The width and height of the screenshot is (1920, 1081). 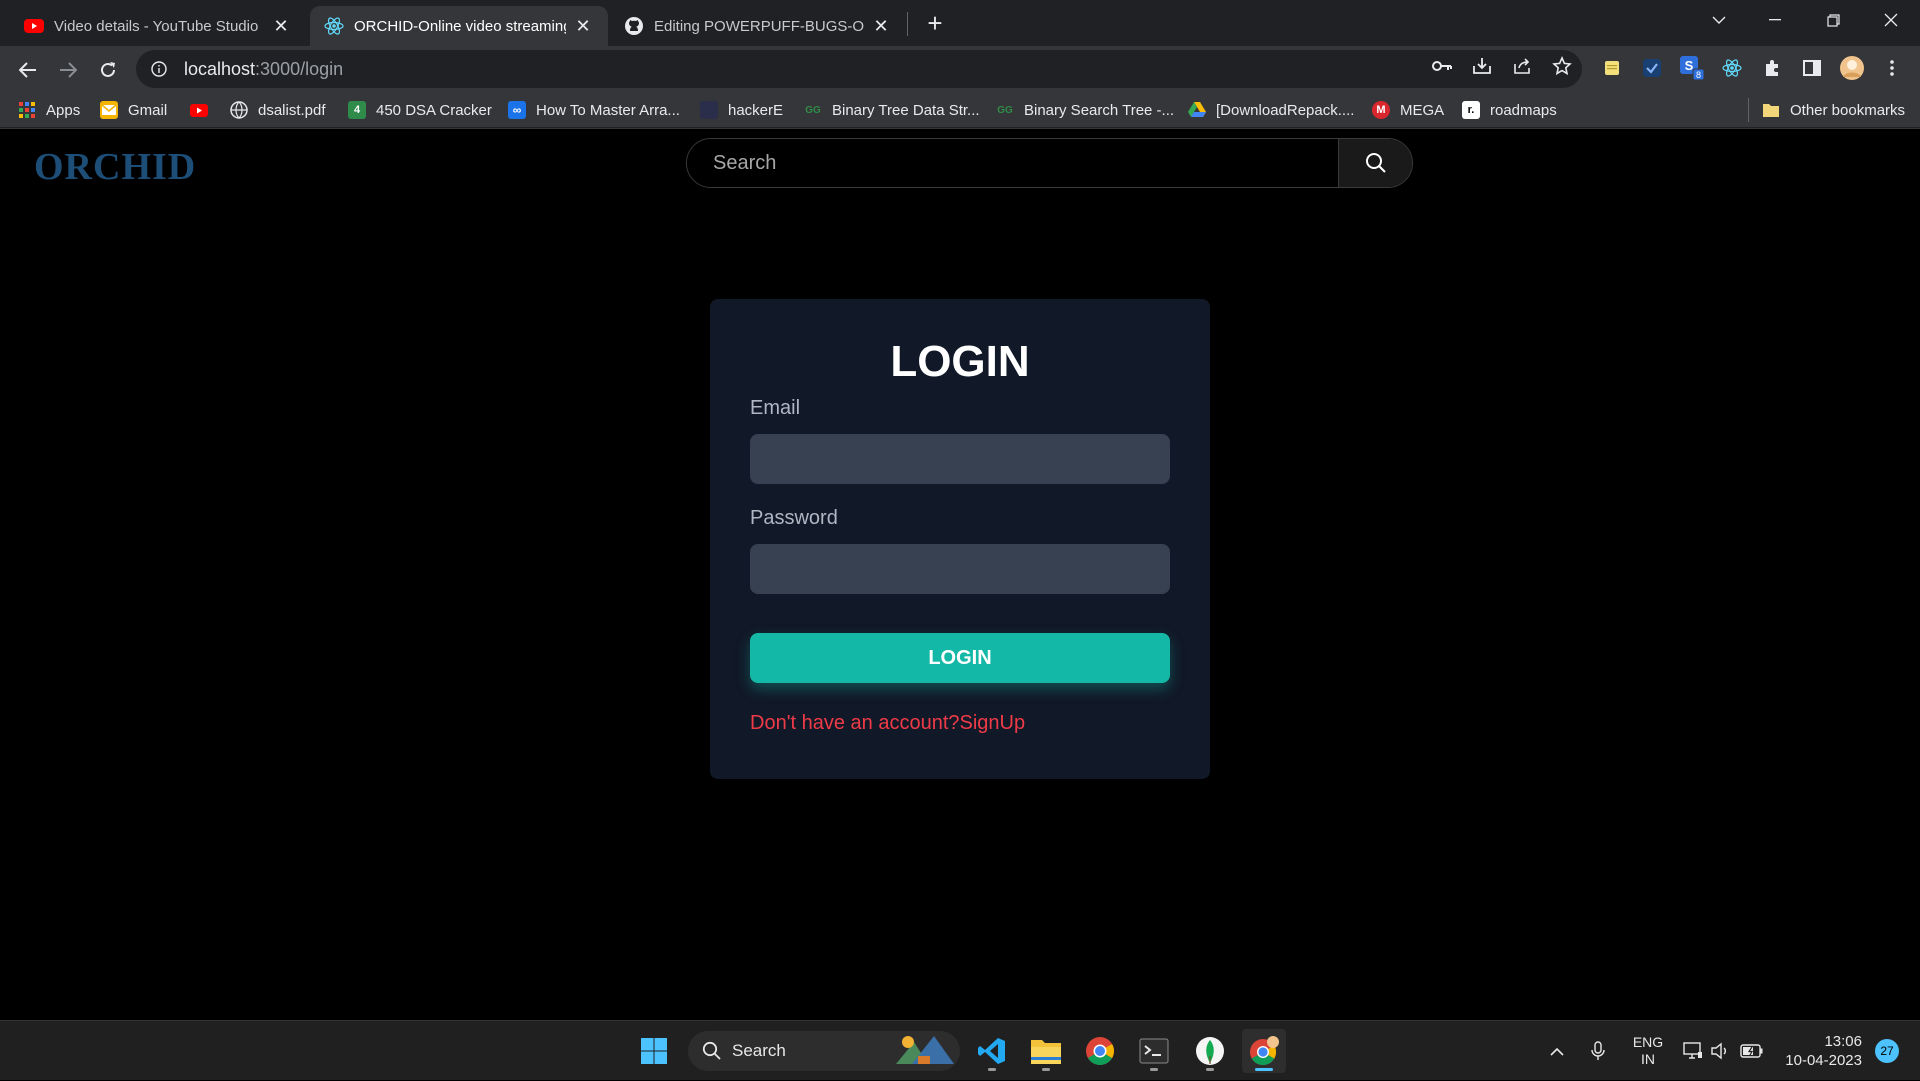 I want to click on file-explorer-taskbar-icon, so click(x=1046, y=1051).